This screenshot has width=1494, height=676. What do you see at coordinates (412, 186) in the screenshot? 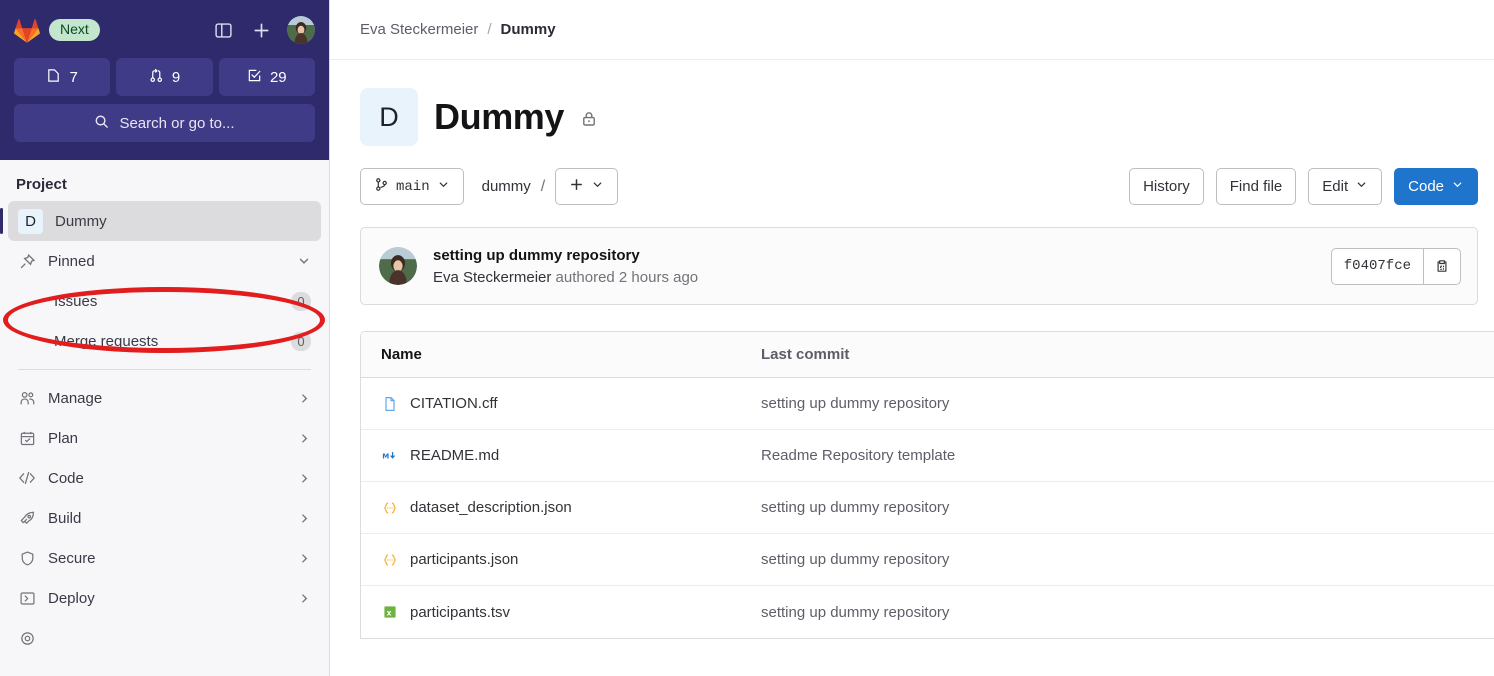
I see `branch-selector: main` at bounding box center [412, 186].